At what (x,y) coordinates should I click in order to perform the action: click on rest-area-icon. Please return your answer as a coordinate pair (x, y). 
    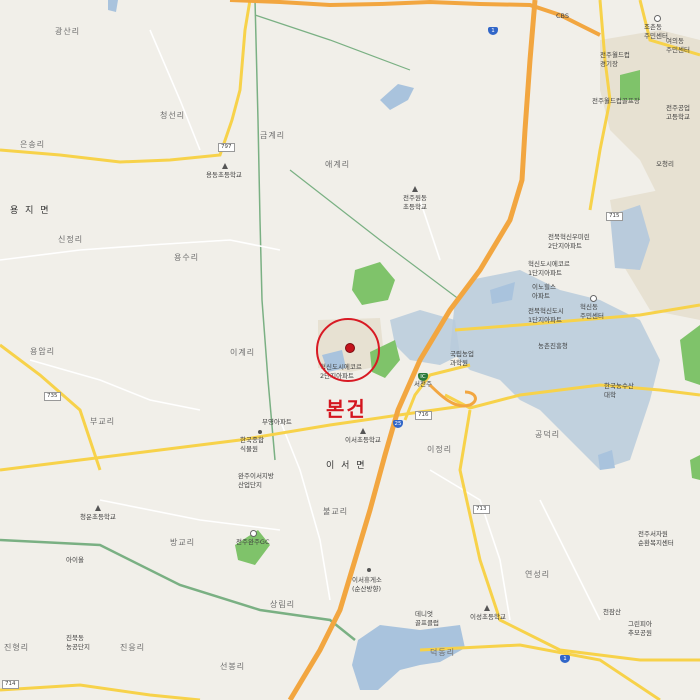
    Looking at the image, I should click on (369, 570).